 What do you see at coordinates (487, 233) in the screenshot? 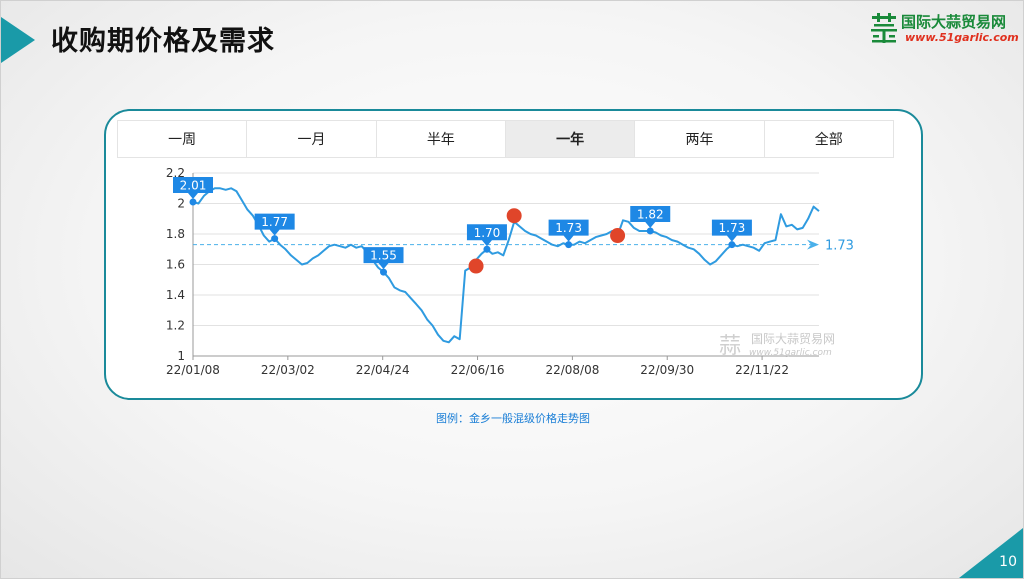
I see `annotation-label: 1.70` at bounding box center [487, 233].